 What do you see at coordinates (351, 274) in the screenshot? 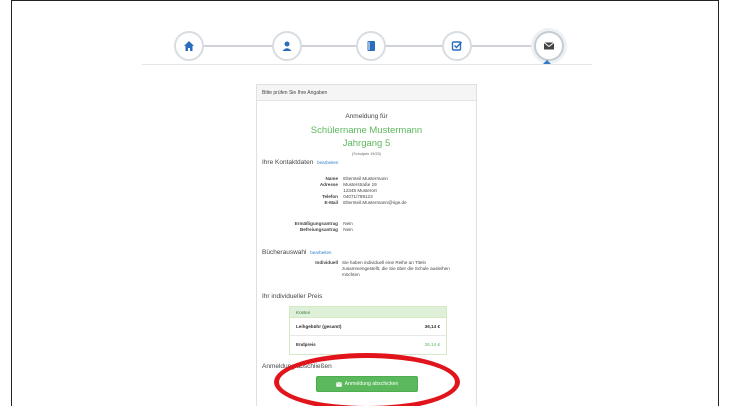
I see `books-text-line-3: möchten` at bounding box center [351, 274].